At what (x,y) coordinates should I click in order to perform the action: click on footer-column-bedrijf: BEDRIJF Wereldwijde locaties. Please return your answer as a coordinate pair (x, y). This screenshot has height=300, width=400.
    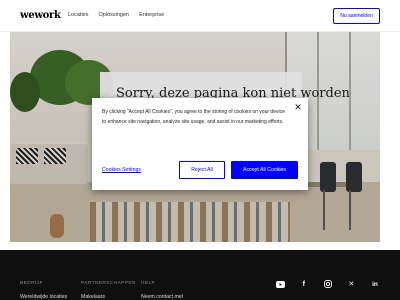
    Looking at the image, I should click on (43, 290).